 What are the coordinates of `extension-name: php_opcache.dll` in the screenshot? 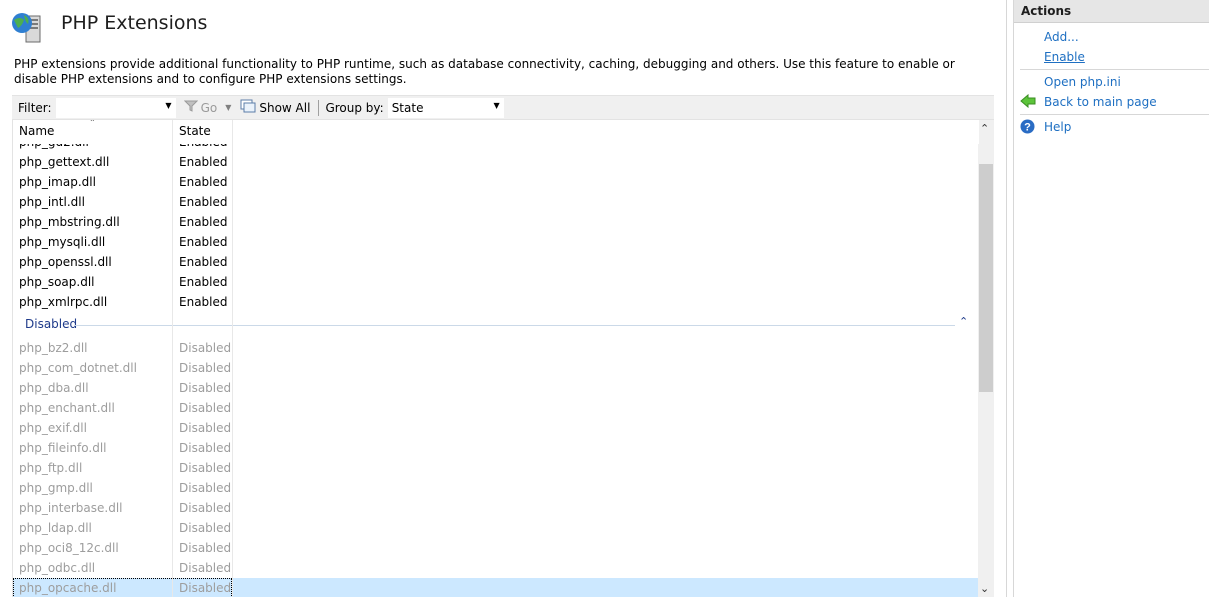 It's located at (68, 588).